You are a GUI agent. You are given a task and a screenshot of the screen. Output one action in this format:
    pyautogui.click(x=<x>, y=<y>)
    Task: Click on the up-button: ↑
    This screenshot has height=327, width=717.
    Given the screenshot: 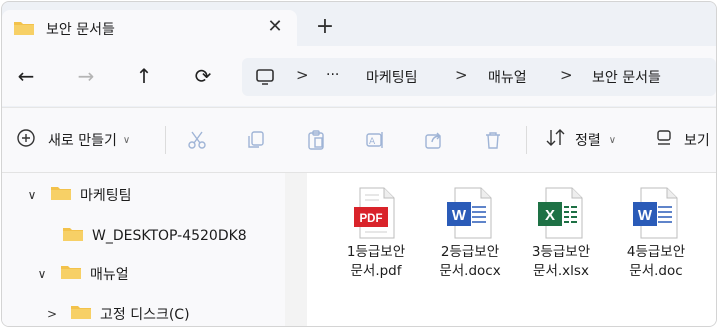 What is the action you would take?
    pyautogui.click(x=144, y=76)
    